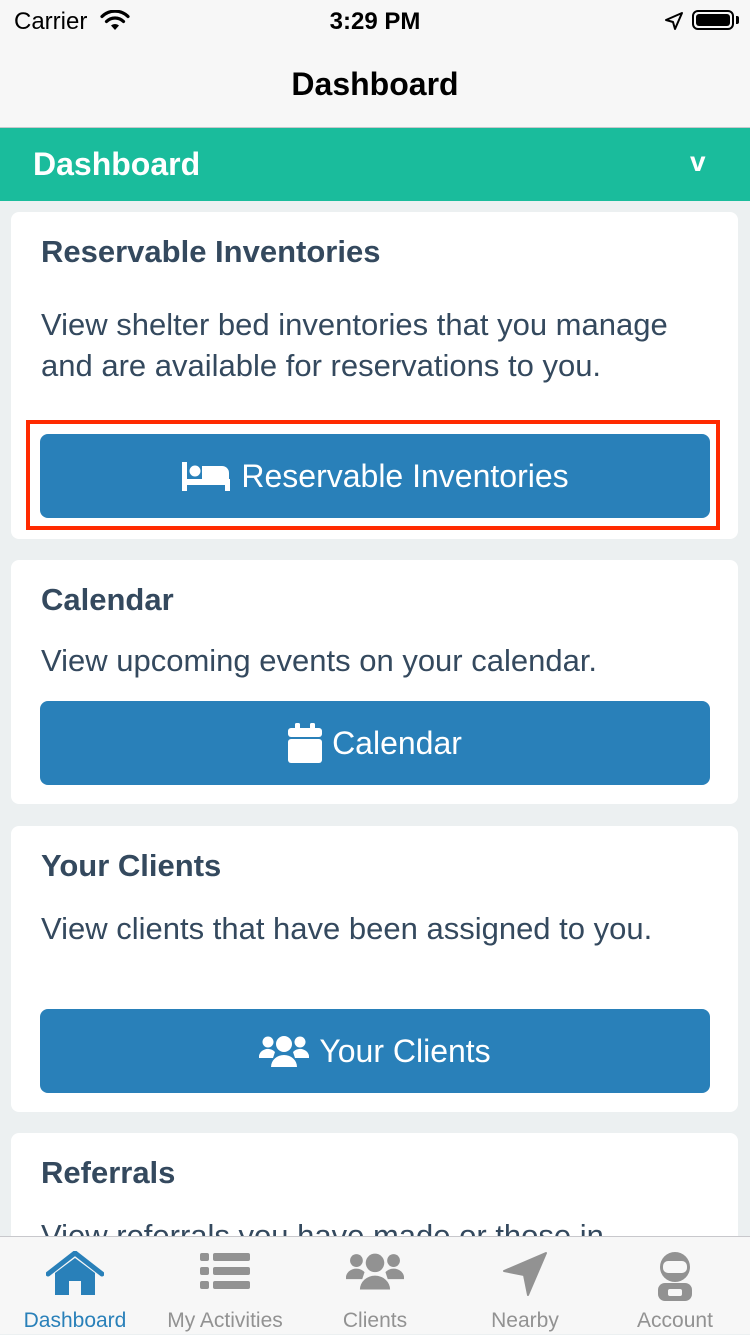 This screenshot has width=750, height=1335. Describe the element at coordinates (713, 20) in the screenshot. I see `battery-icon` at that location.